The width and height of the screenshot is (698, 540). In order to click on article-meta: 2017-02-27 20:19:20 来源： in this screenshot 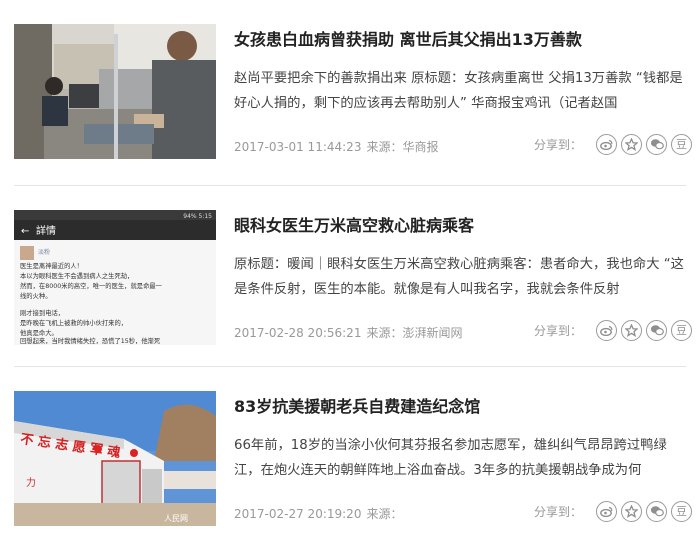, I will do `click(320, 513)`.